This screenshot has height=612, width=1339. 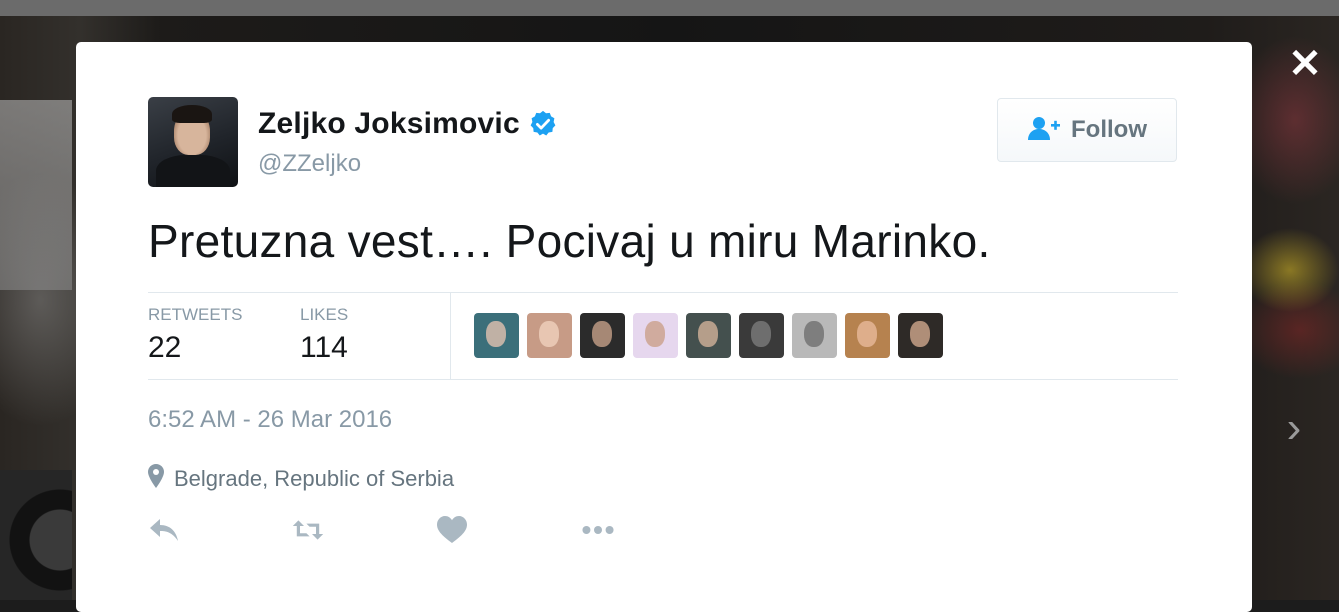 What do you see at coordinates (1109, 129) in the screenshot?
I see `follow-button-label: Follow` at bounding box center [1109, 129].